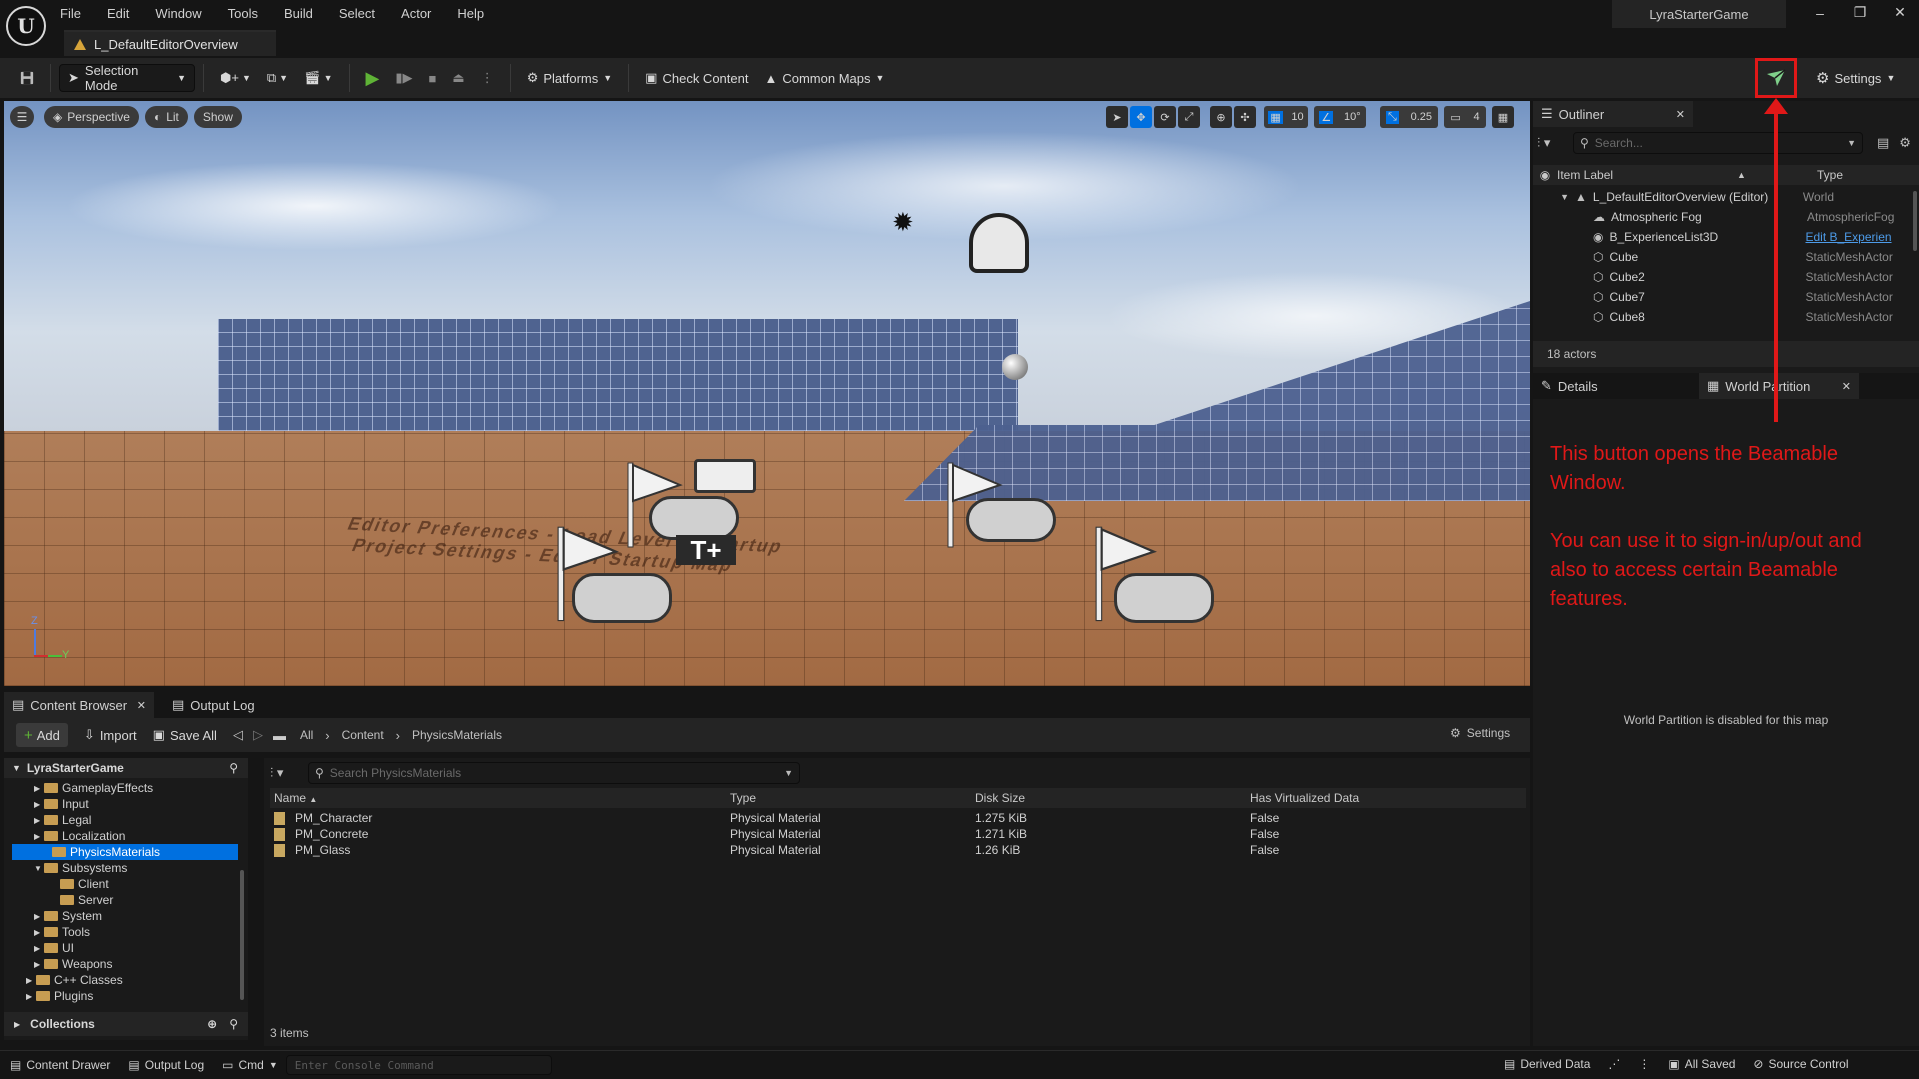 The image size is (1919, 1079). I want to click on visibility-icon: ◉, so click(1545, 175).